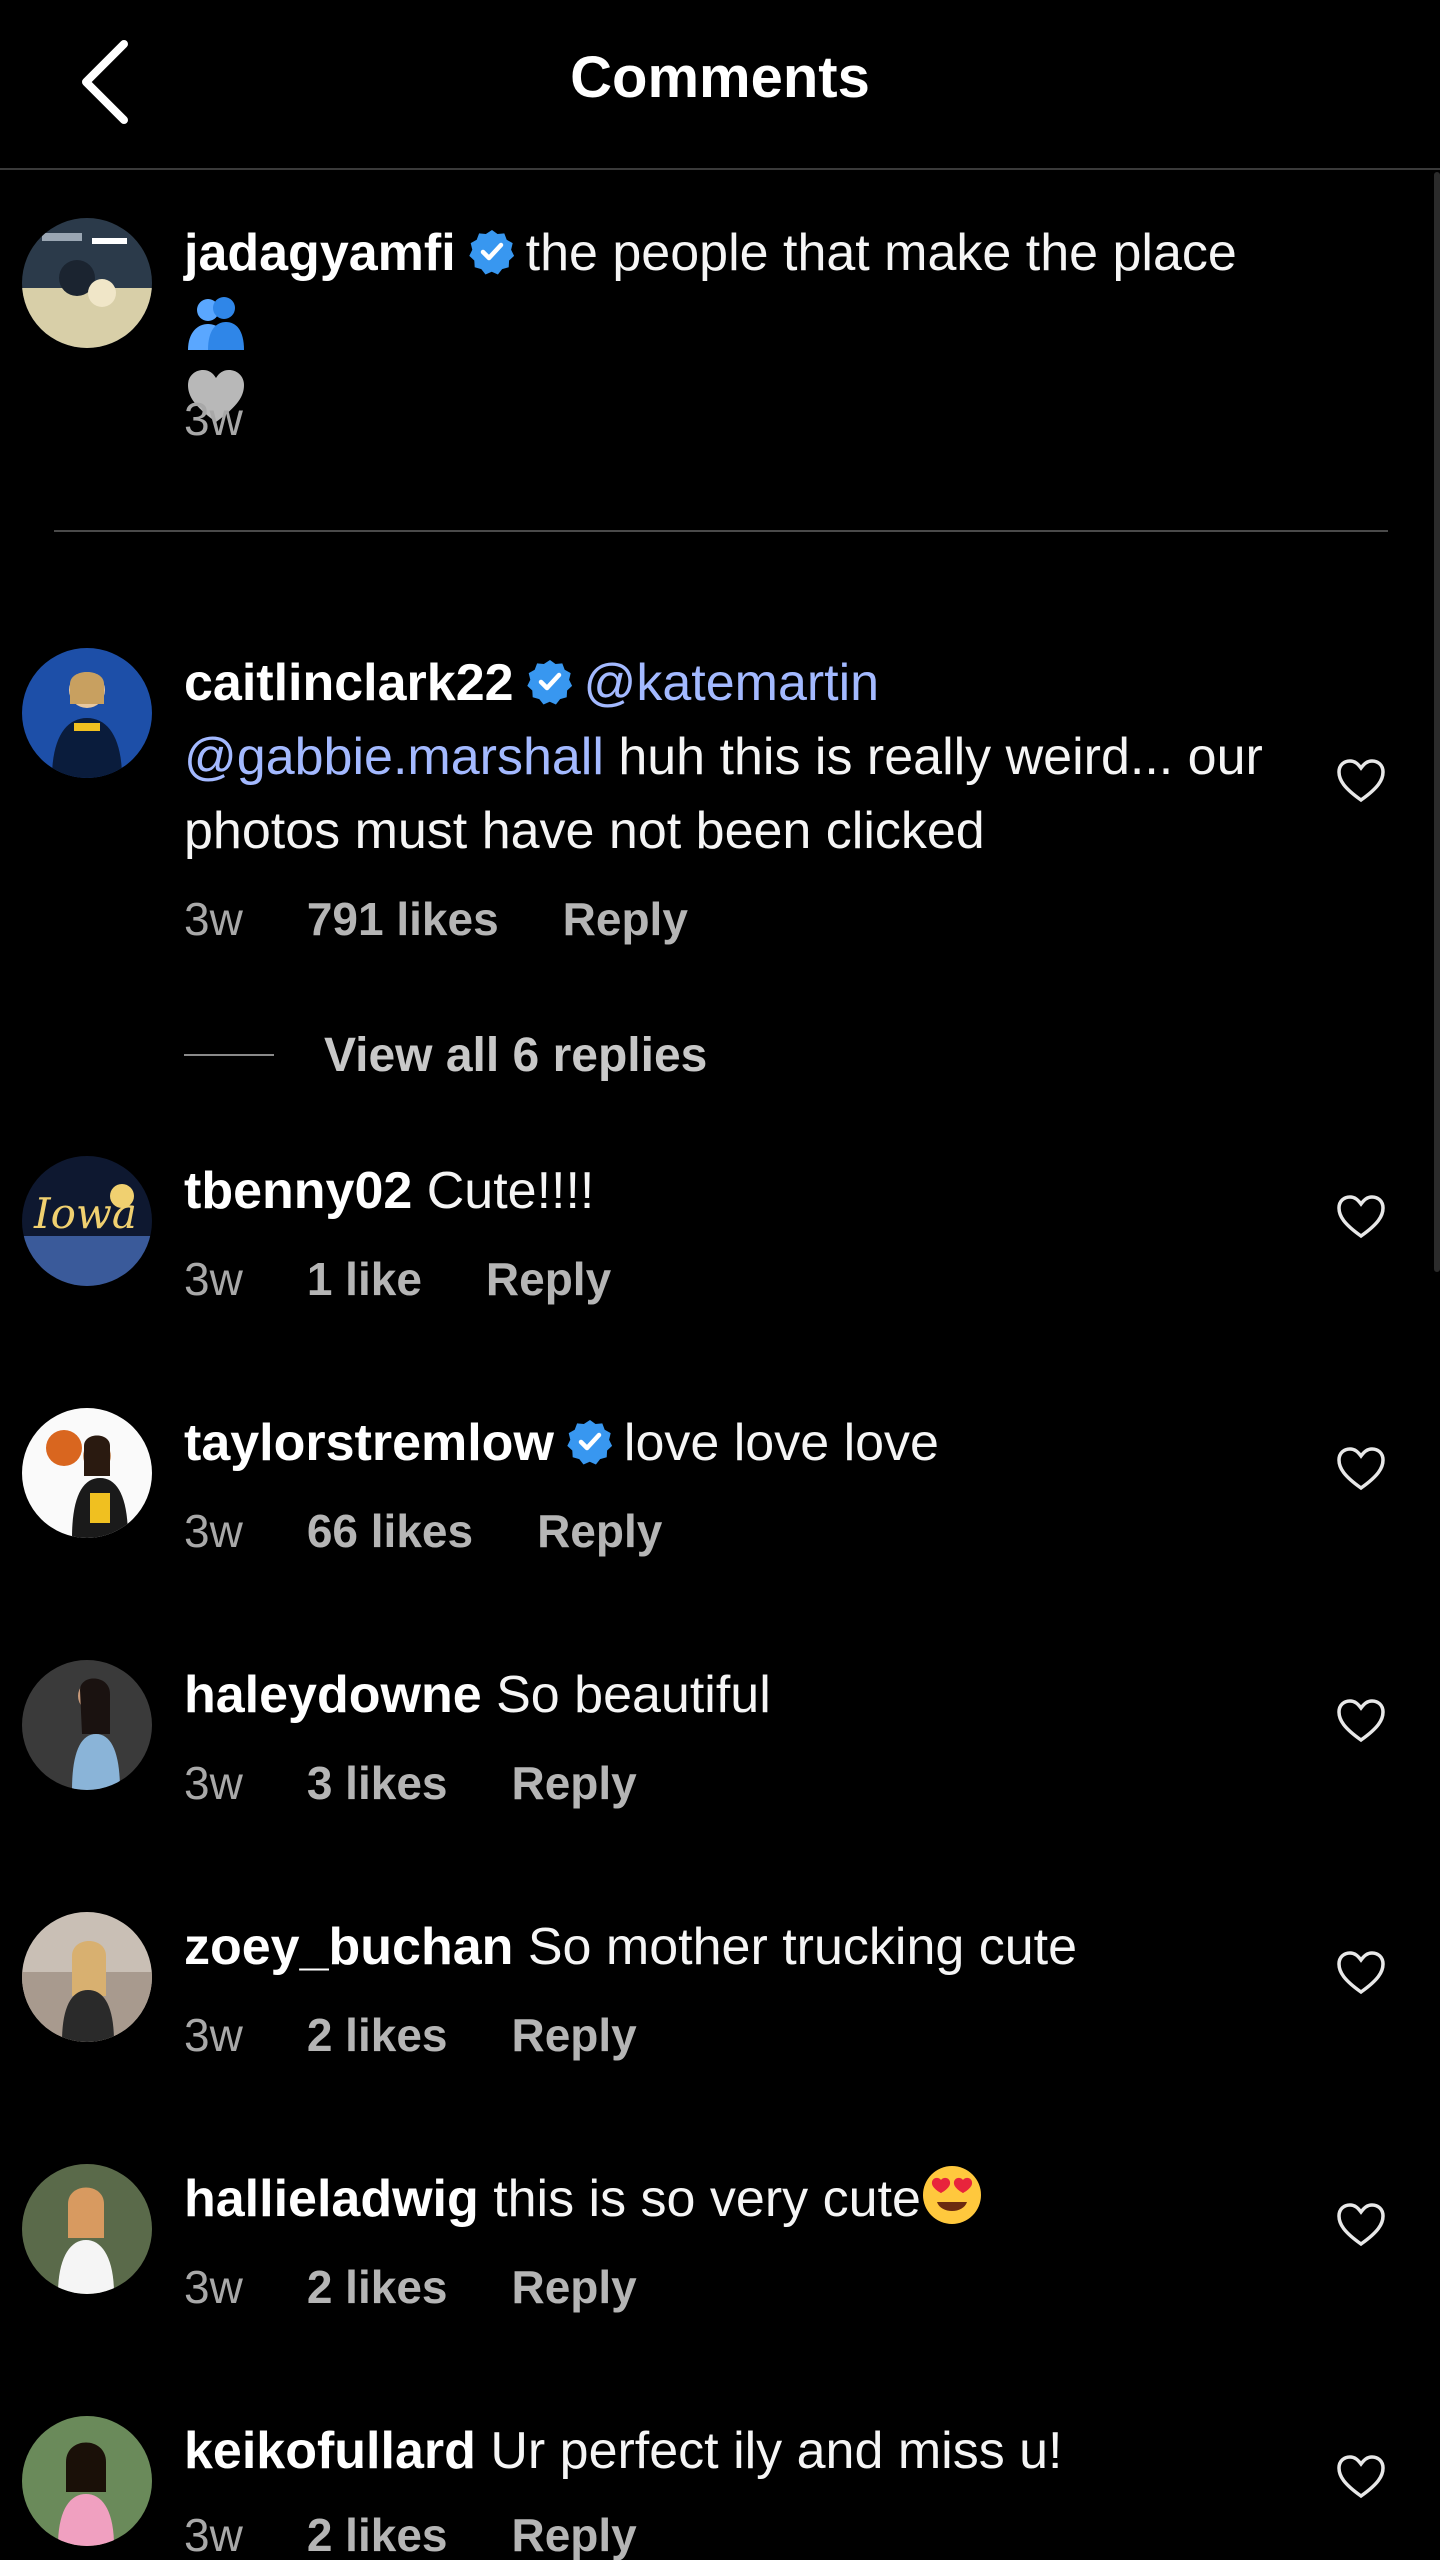 The height and width of the screenshot is (2560, 1440). I want to click on like-count: 791 likes, so click(403, 919).